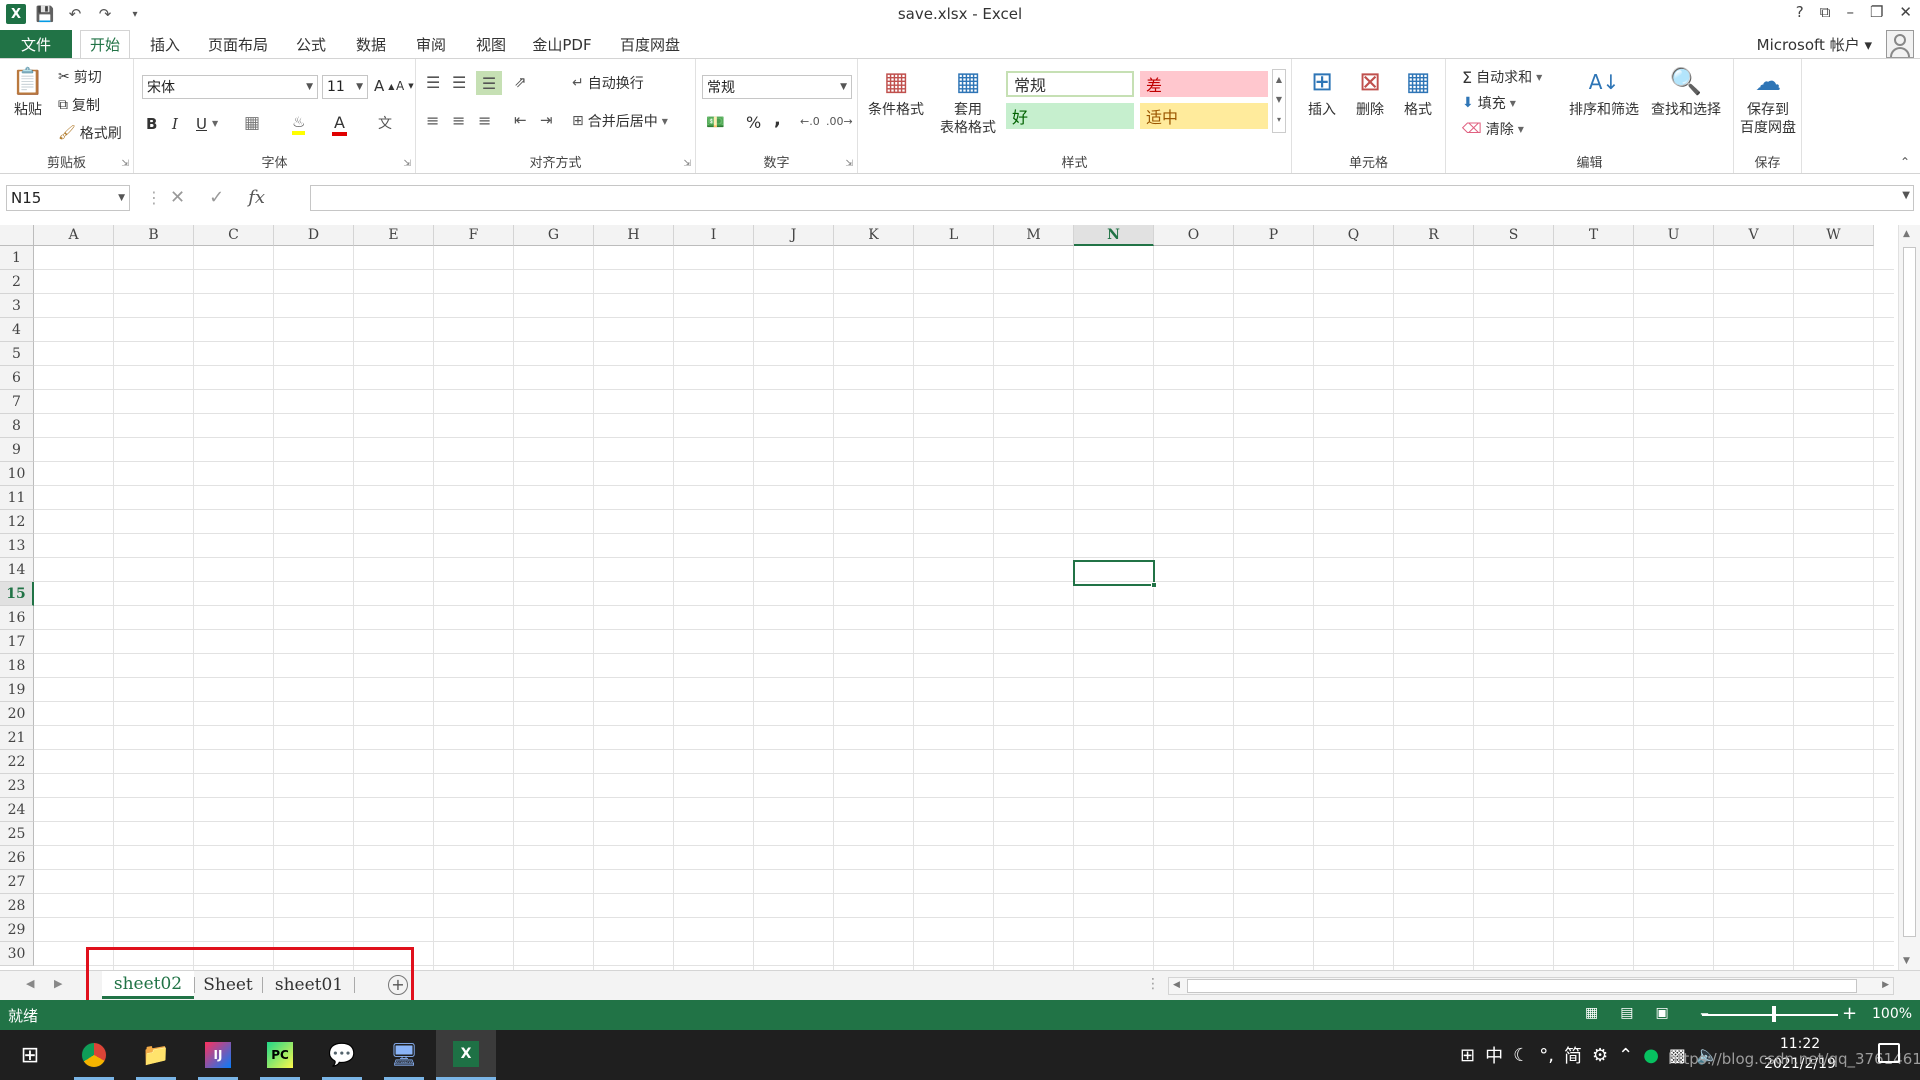 This screenshot has width=1920, height=1080. What do you see at coordinates (1204, 84) in the screenshot?
I see `style-bad: 差` at bounding box center [1204, 84].